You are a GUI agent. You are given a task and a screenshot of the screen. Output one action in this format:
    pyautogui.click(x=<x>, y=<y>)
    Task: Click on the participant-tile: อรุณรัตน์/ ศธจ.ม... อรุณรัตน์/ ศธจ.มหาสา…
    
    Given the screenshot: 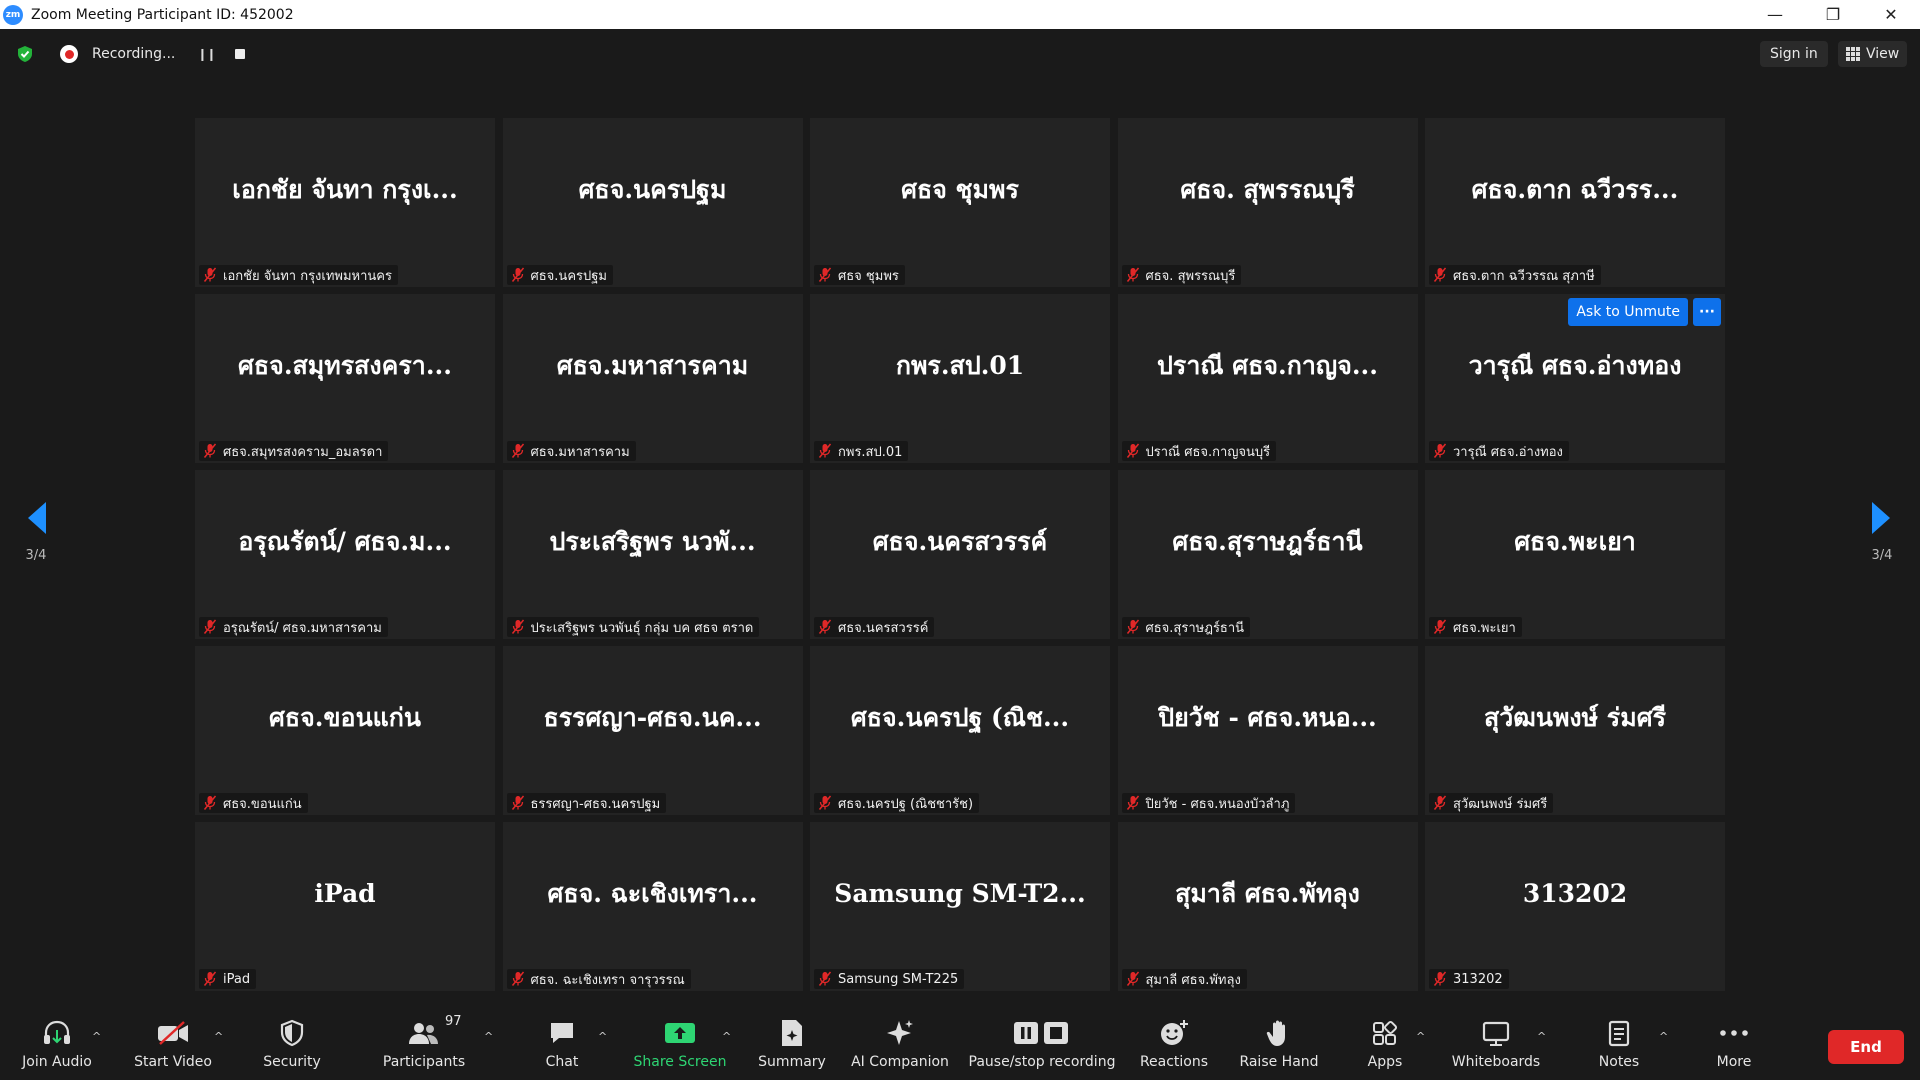 What is the action you would take?
    pyautogui.click(x=345, y=554)
    